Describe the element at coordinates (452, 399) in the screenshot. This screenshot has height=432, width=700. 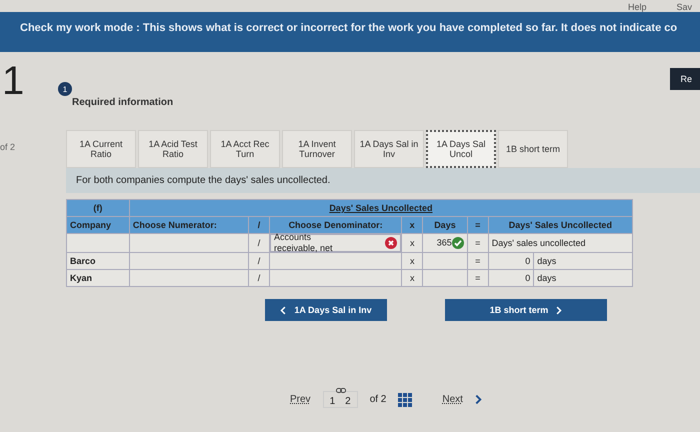
I see `next-link: Next` at that location.